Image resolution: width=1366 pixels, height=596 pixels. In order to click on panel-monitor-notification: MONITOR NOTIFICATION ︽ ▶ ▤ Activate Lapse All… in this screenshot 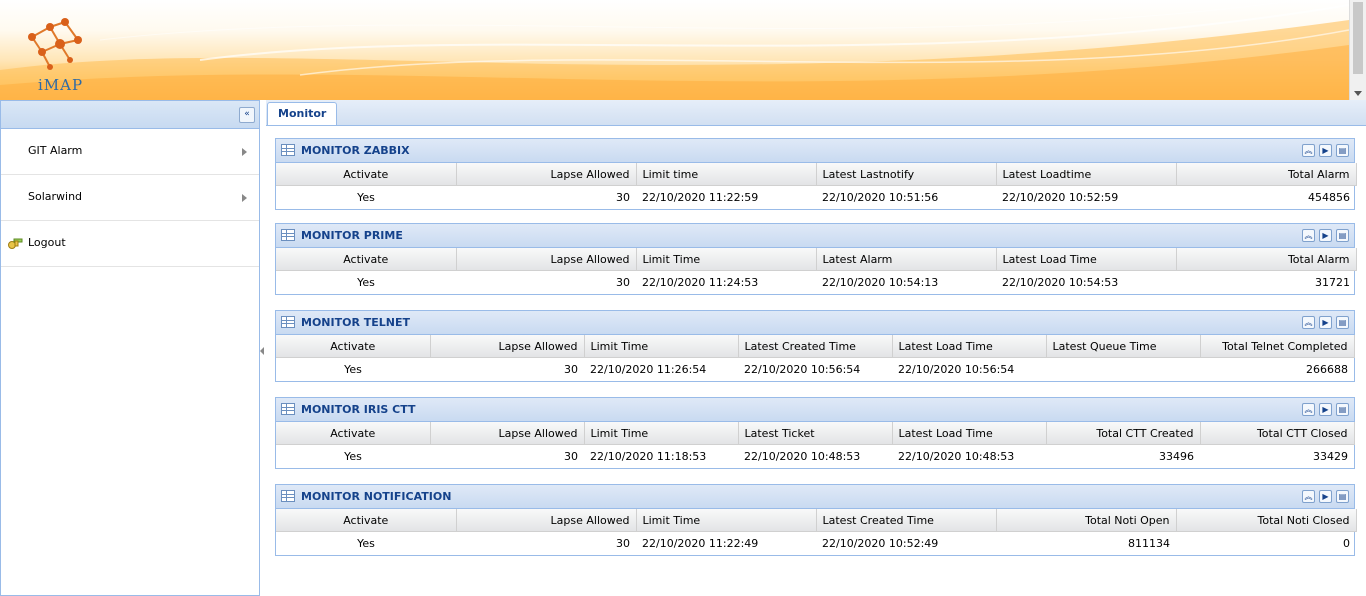, I will do `click(816, 520)`.